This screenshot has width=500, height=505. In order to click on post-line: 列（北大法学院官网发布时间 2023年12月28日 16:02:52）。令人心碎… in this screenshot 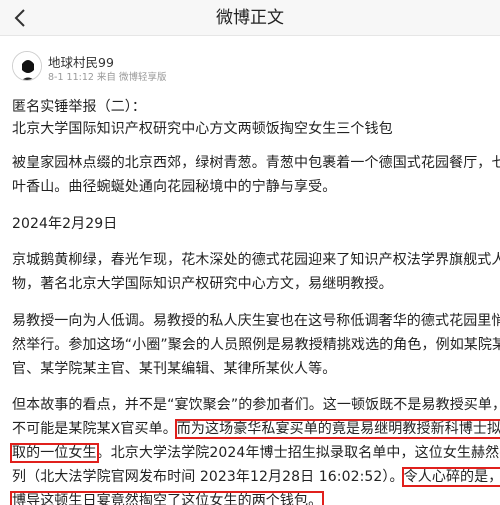, I will do `click(256, 477)`.